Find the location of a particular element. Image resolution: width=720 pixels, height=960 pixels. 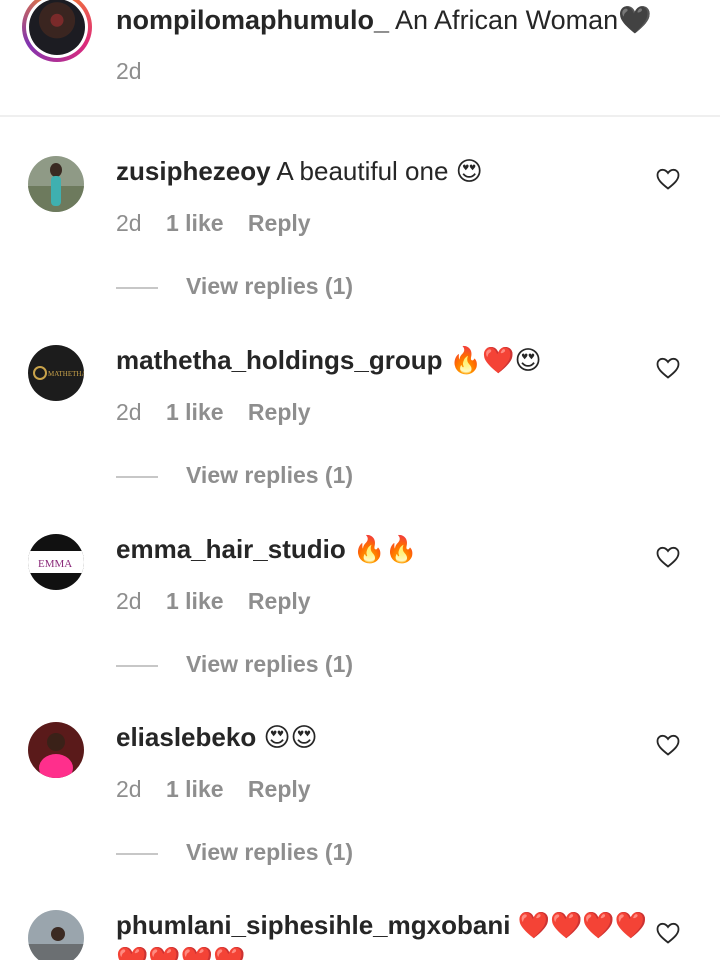

comment-username: eliaslebeko is located at coordinates (186, 737).